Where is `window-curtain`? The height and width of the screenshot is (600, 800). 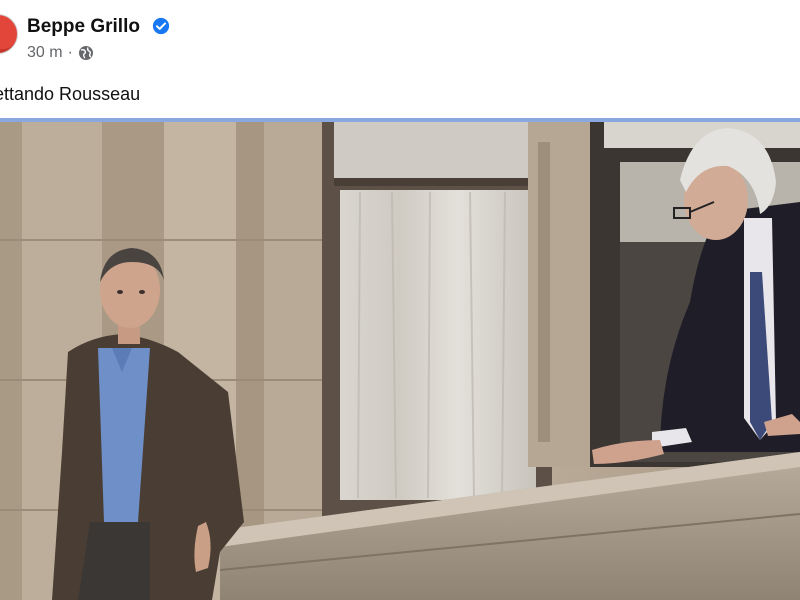 window-curtain is located at coordinates (438, 345).